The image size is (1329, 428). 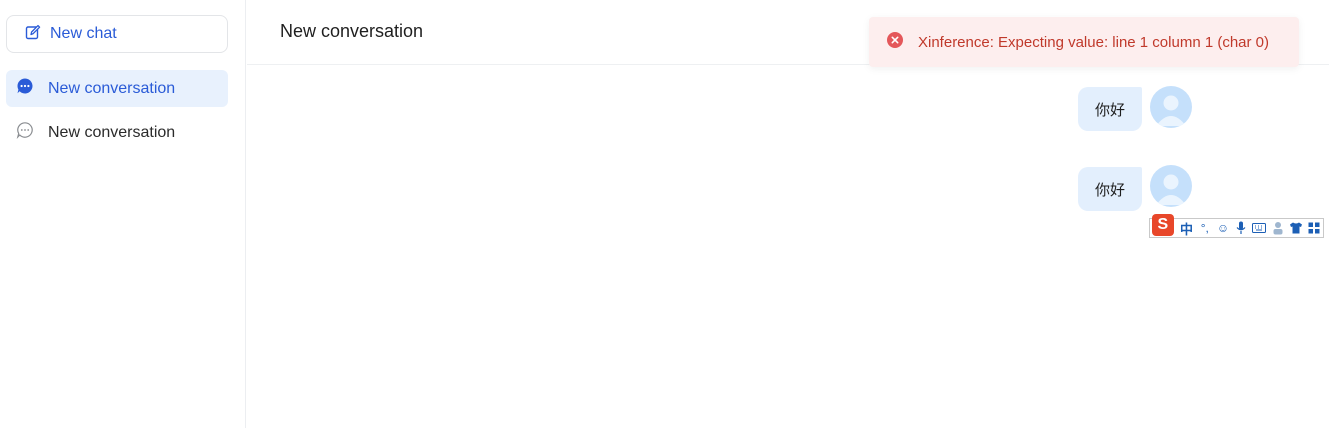 I want to click on keyboard-icon, so click(x=1260, y=228).